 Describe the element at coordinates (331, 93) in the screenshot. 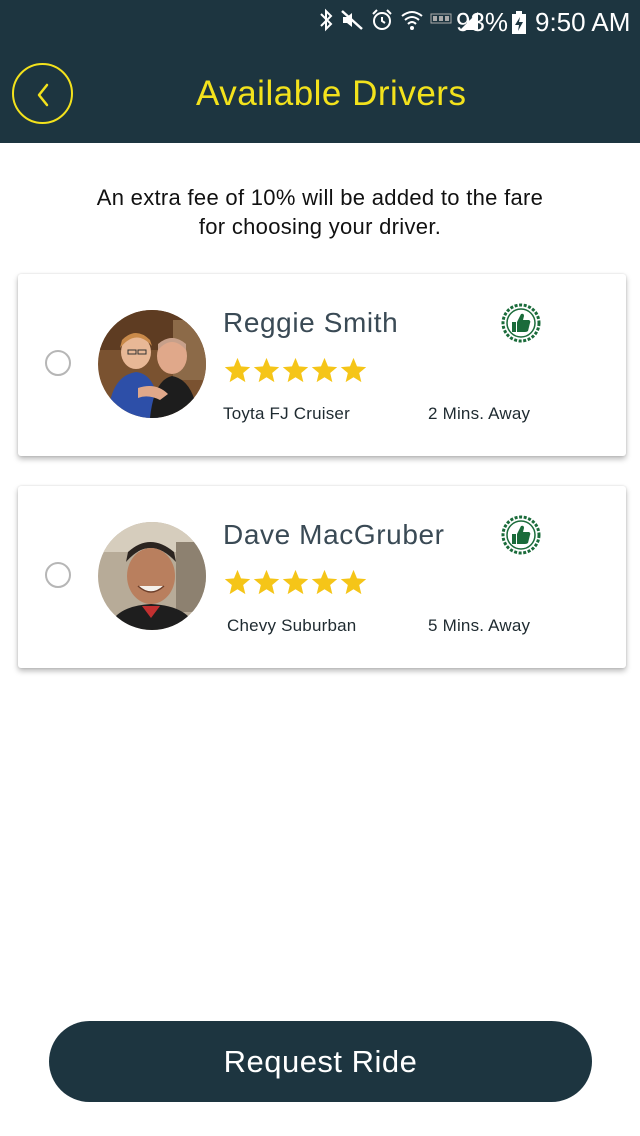

I see `page-title: Available Drivers` at that location.